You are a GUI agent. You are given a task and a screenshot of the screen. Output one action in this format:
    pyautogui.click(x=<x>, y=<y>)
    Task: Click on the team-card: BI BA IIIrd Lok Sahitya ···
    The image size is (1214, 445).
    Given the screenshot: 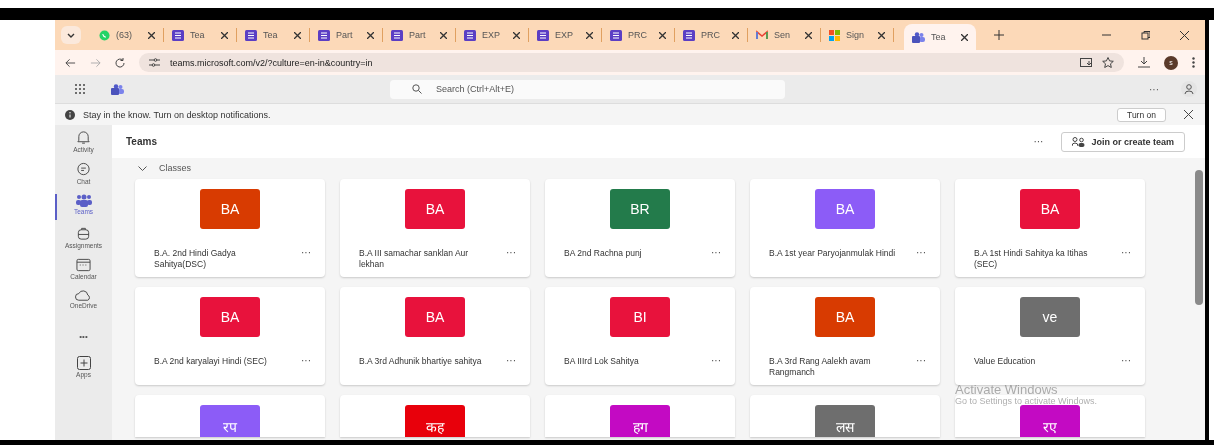 What is the action you would take?
    pyautogui.click(x=640, y=336)
    